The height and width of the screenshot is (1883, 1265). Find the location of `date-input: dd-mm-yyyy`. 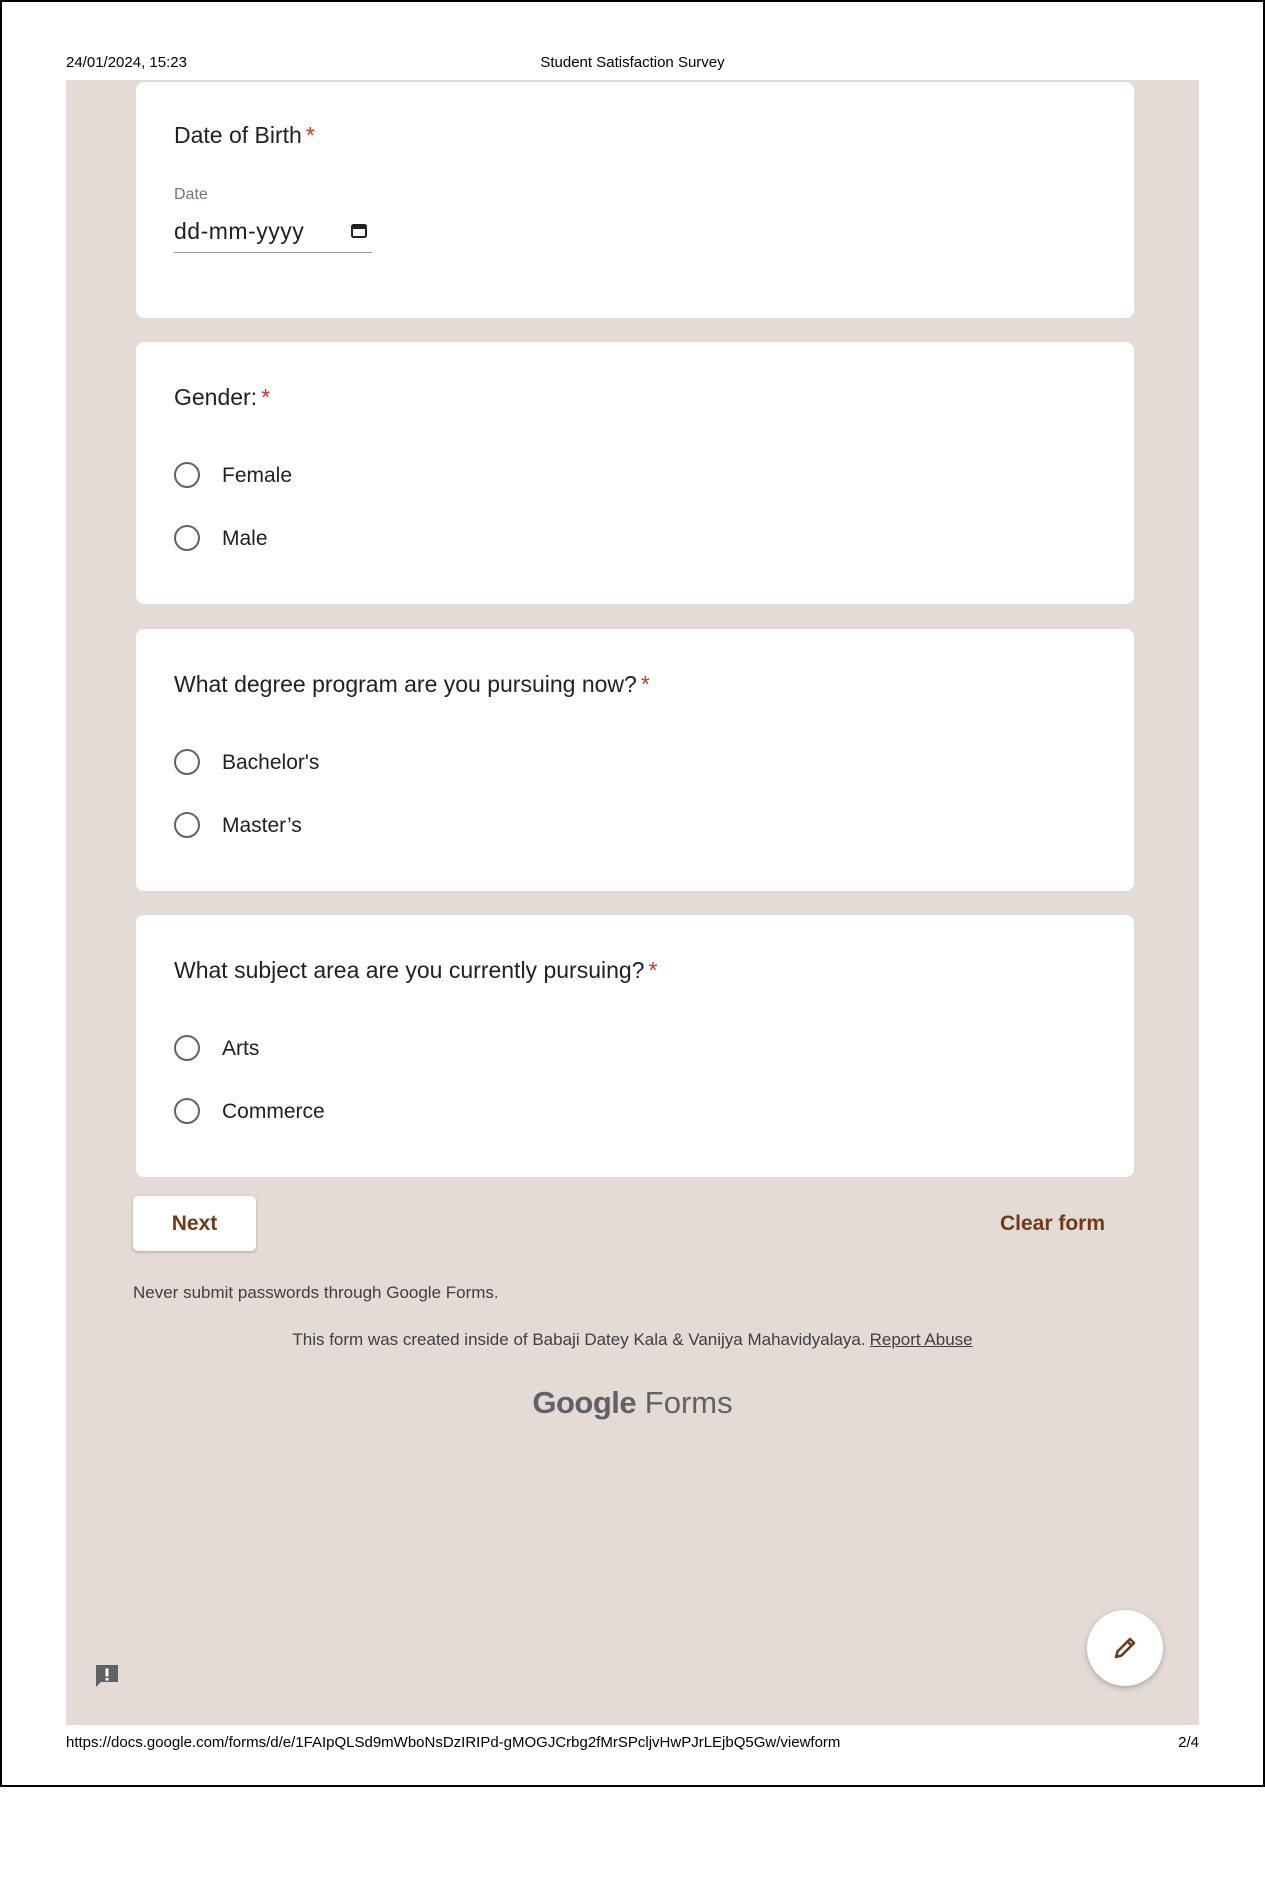

date-input: dd-mm-yyyy is located at coordinates (273, 232).